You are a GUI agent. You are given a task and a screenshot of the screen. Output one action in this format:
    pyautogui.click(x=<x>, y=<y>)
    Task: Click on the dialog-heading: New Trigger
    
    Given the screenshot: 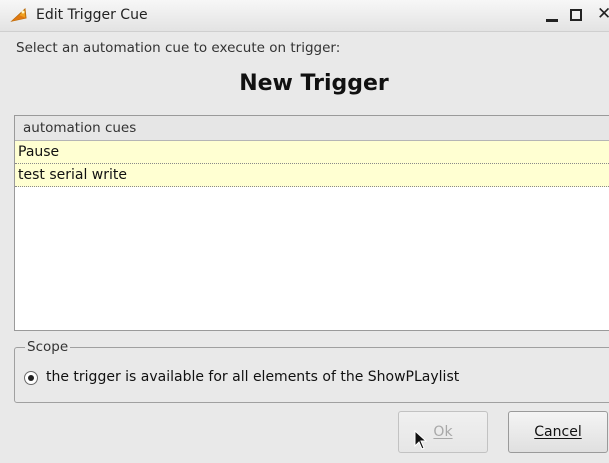 What is the action you would take?
    pyautogui.click(x=314, y=83)
    